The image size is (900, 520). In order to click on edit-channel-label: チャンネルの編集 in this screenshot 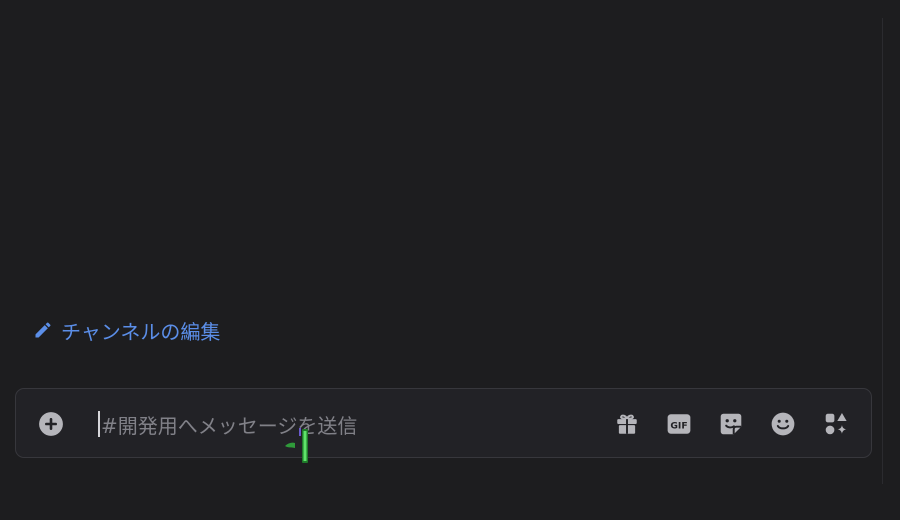, I will do `click(141, 331)`.